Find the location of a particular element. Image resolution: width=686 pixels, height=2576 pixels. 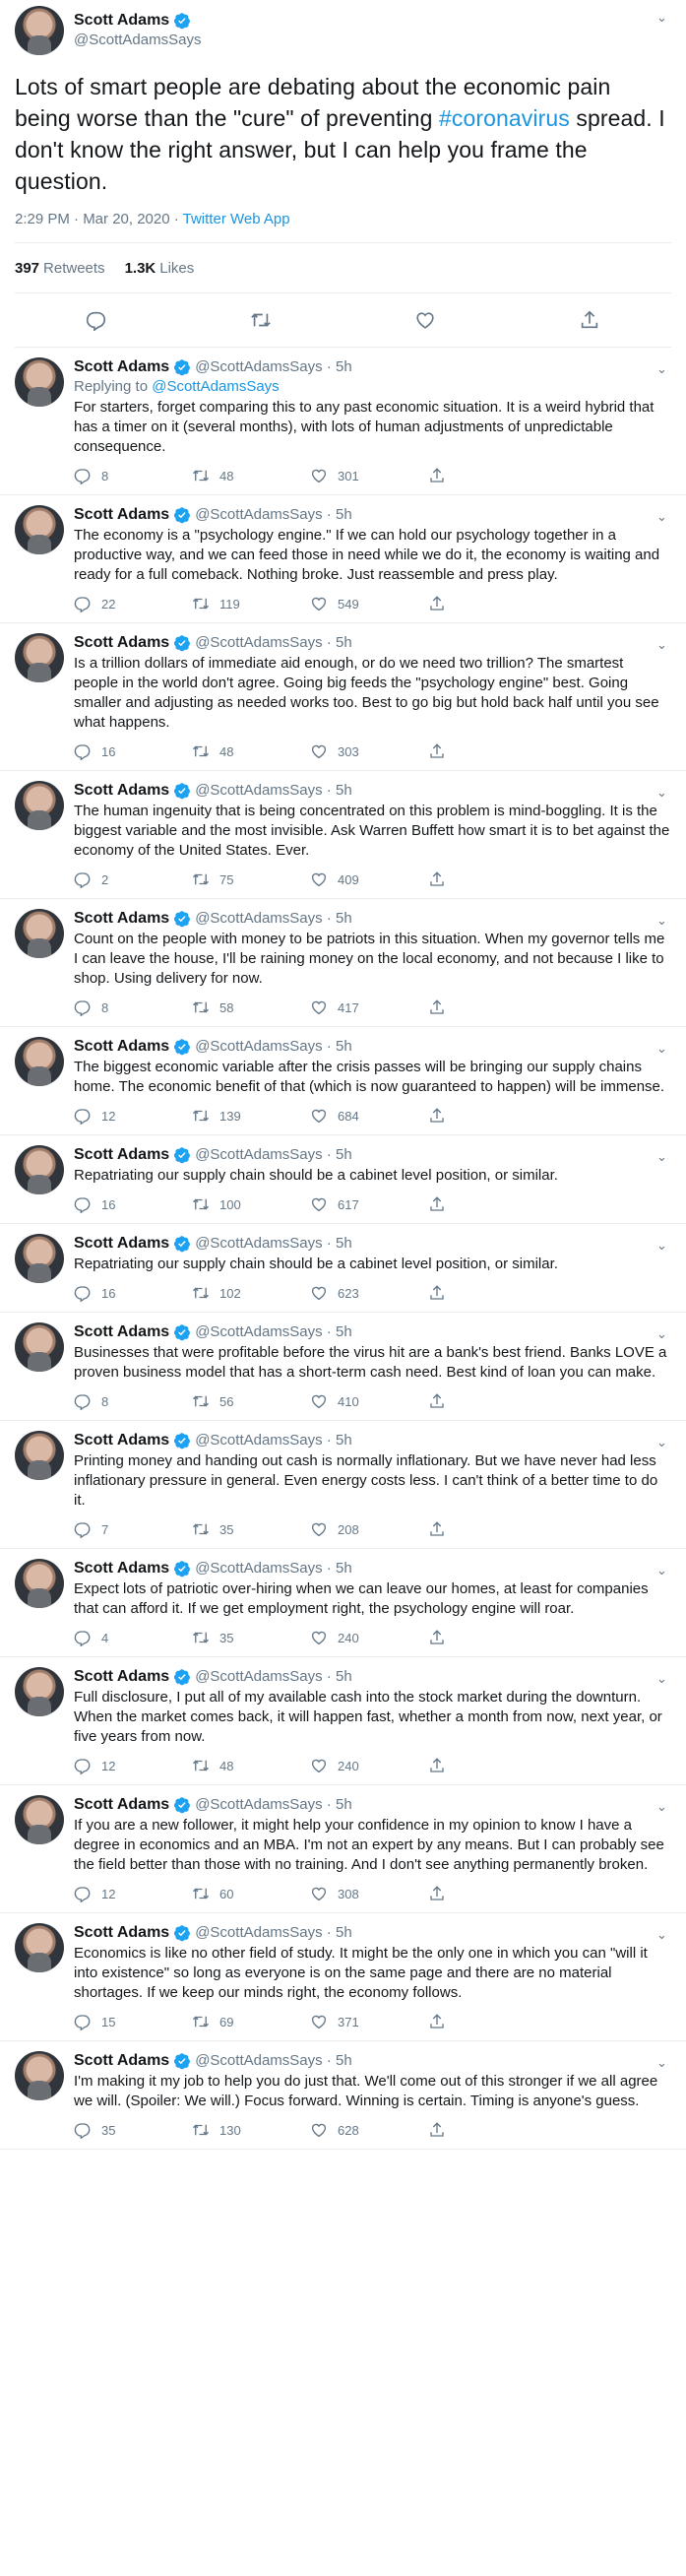

reply-action: 22 is located at coordinates (133, 603).